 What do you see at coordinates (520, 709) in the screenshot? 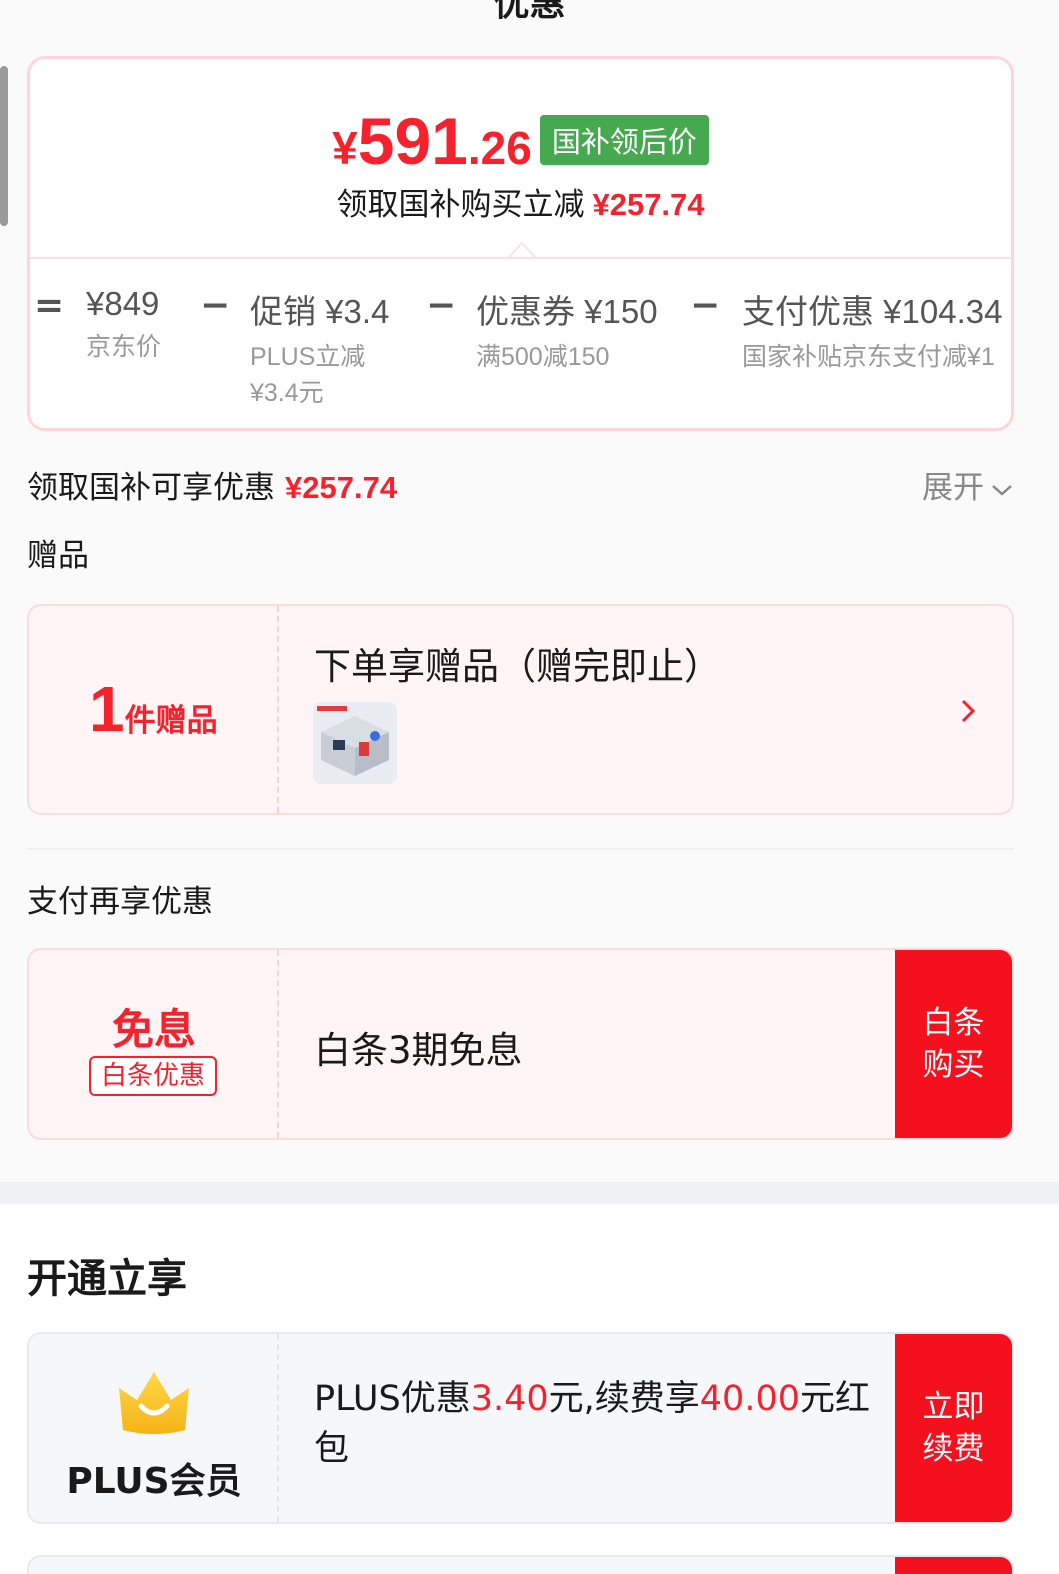
I see `gift-card: 1件赠品 下单享赠品（赠完即止）` at bounding box center [520, 709].